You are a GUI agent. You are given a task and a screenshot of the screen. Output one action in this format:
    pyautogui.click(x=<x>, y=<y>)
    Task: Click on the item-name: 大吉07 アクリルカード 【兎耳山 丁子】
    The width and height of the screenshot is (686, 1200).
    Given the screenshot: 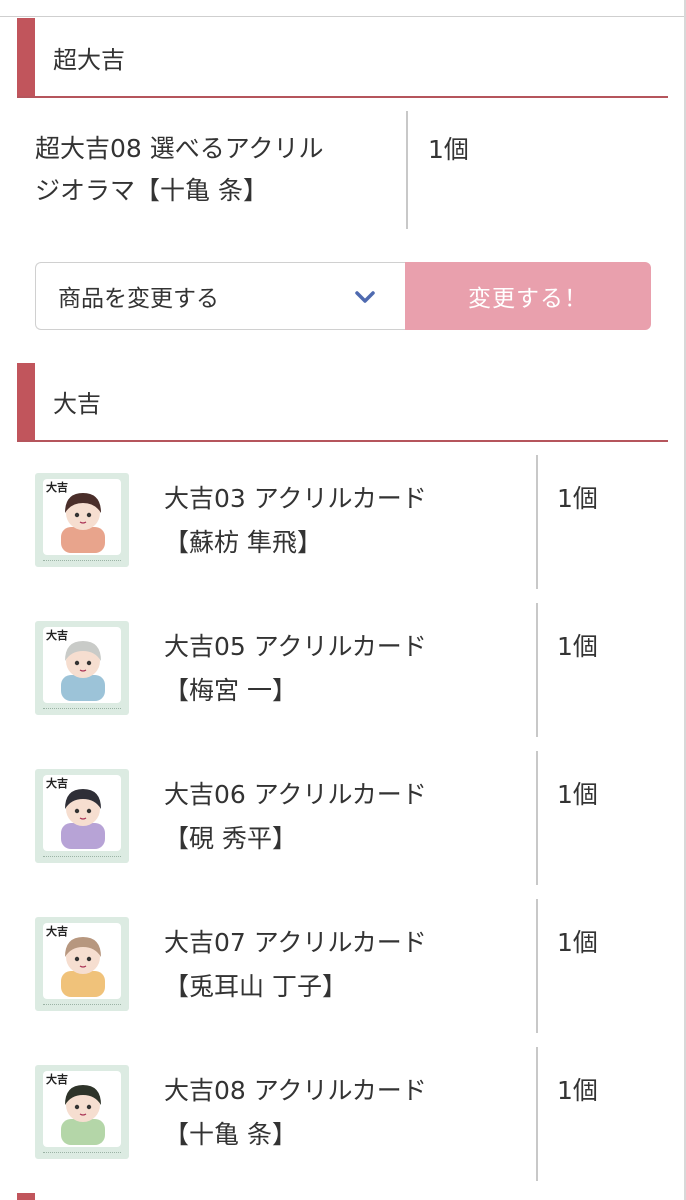 What is the action you would take?
    pyautogui.click(x=334, y=965)
    